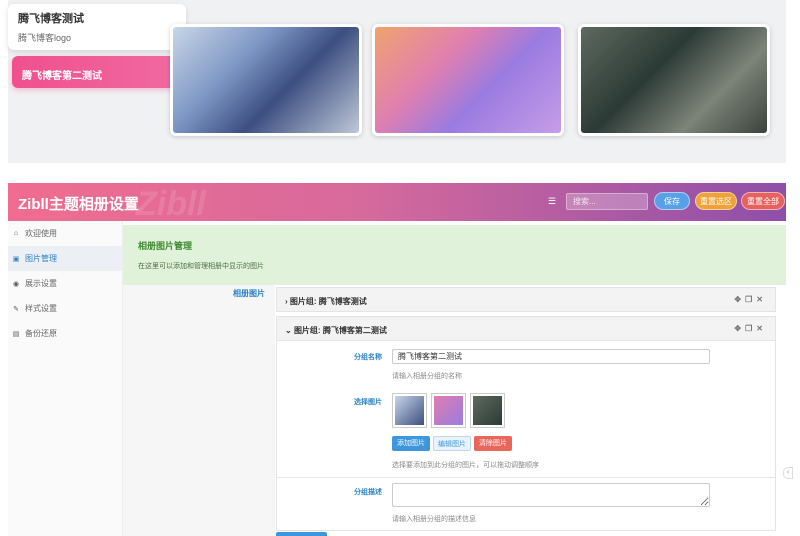 The width and height of the screenshot is (800, 536). What do you see at coordinates (672, 201) in the screenshot?
I see `save-button: 保存` at bounding box center [672, 201].